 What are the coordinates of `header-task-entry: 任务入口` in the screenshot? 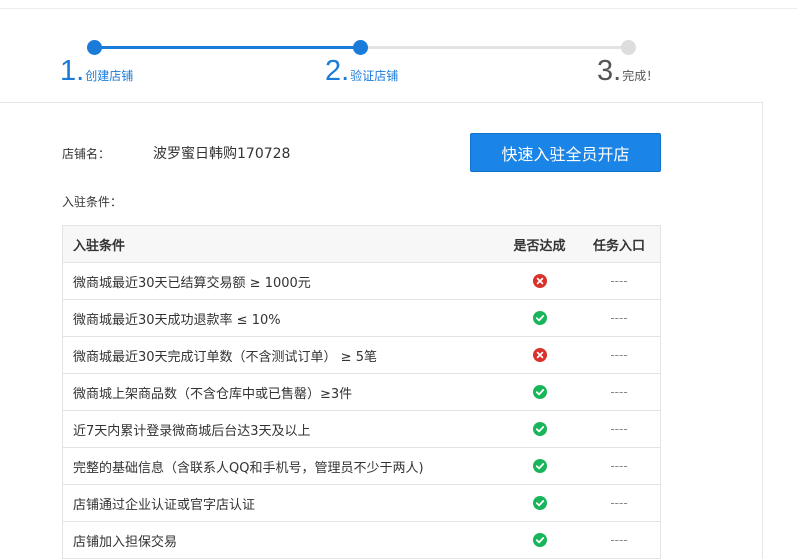 It's located at (619, 244).